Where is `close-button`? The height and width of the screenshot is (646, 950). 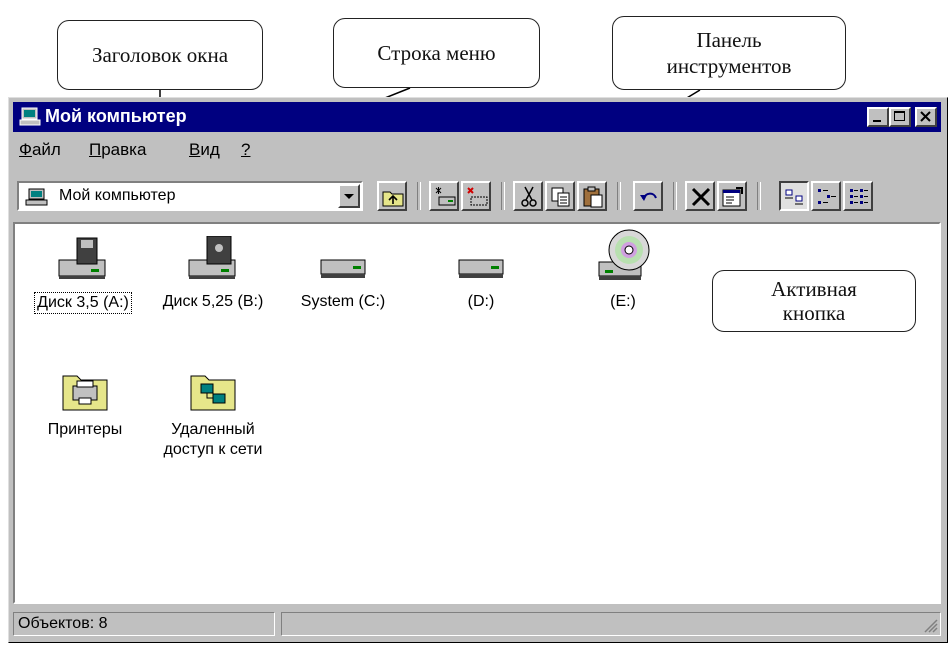 close-button is located at coordinates (926, 117).